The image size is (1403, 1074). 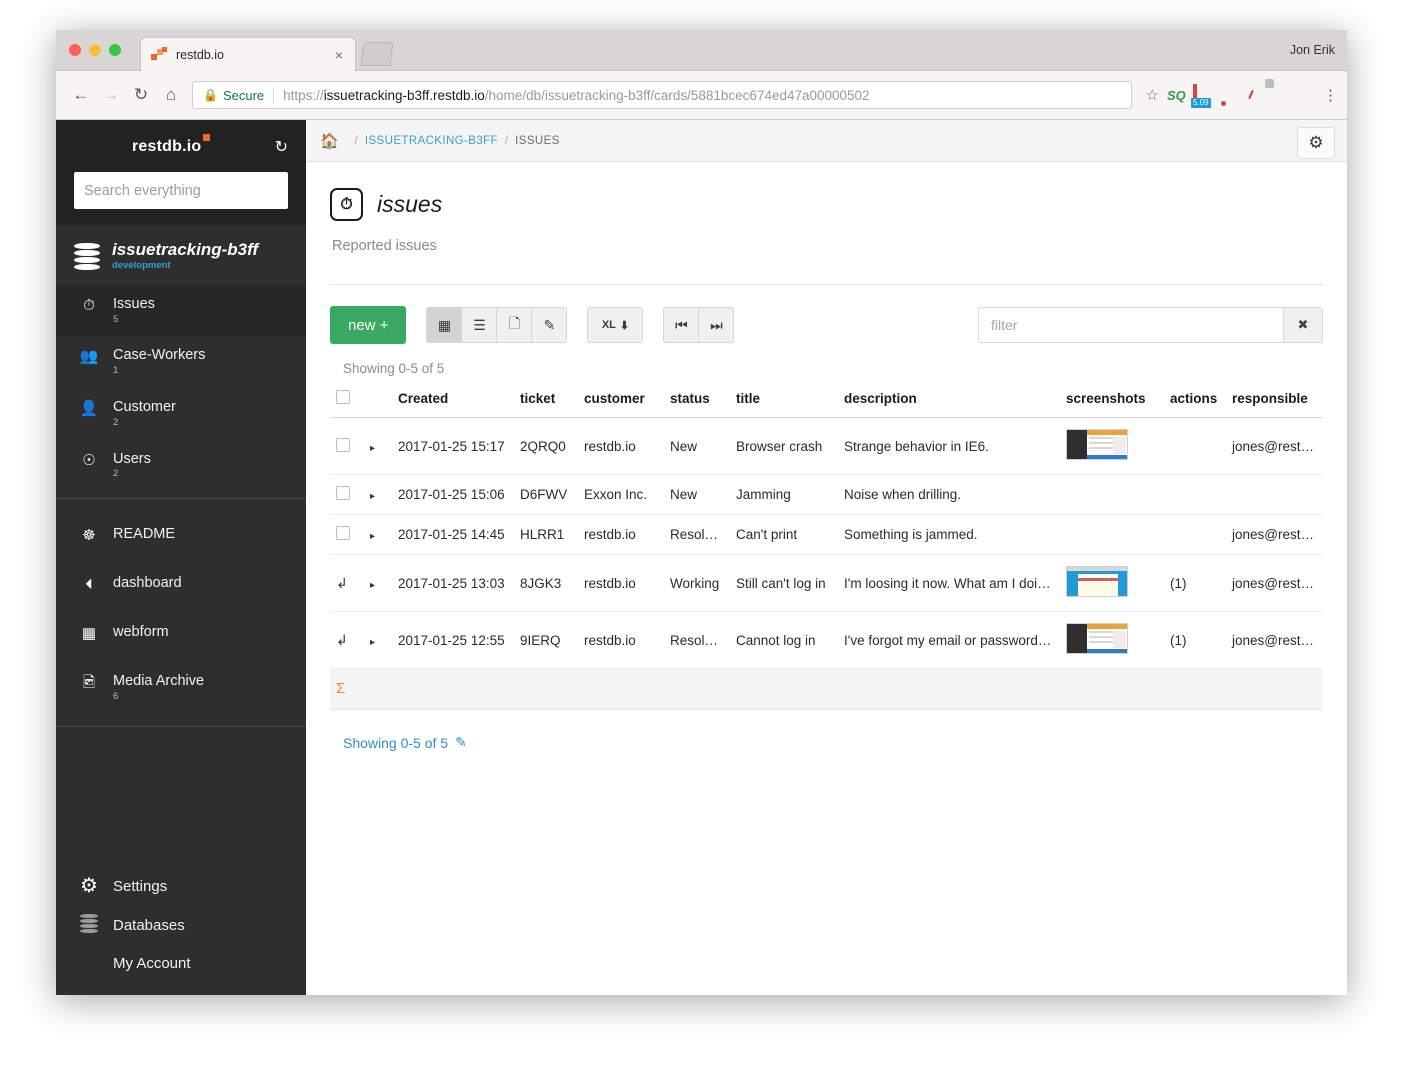 What do you see at coordinates (461, 742) in the screenshot?
I see `edit-pagination-icon: ✎` at bounding box center [461, 742].